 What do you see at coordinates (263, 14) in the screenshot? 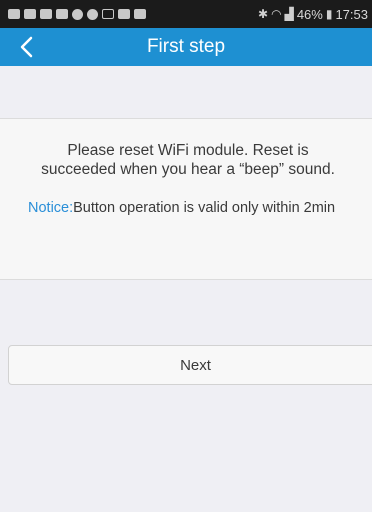
I see `bluetooth-icon: ✱` at bounding box center [263, 14].